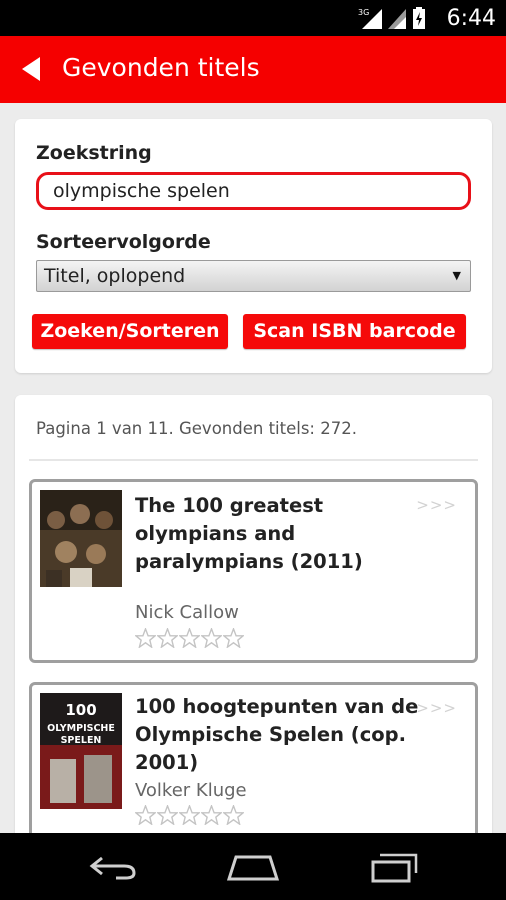 This screenshot has width=506, height=900. Describe the element at coordinates (130, 331) in the screenshot. I see `search-button: Zoeken/Sorteren` at that location.